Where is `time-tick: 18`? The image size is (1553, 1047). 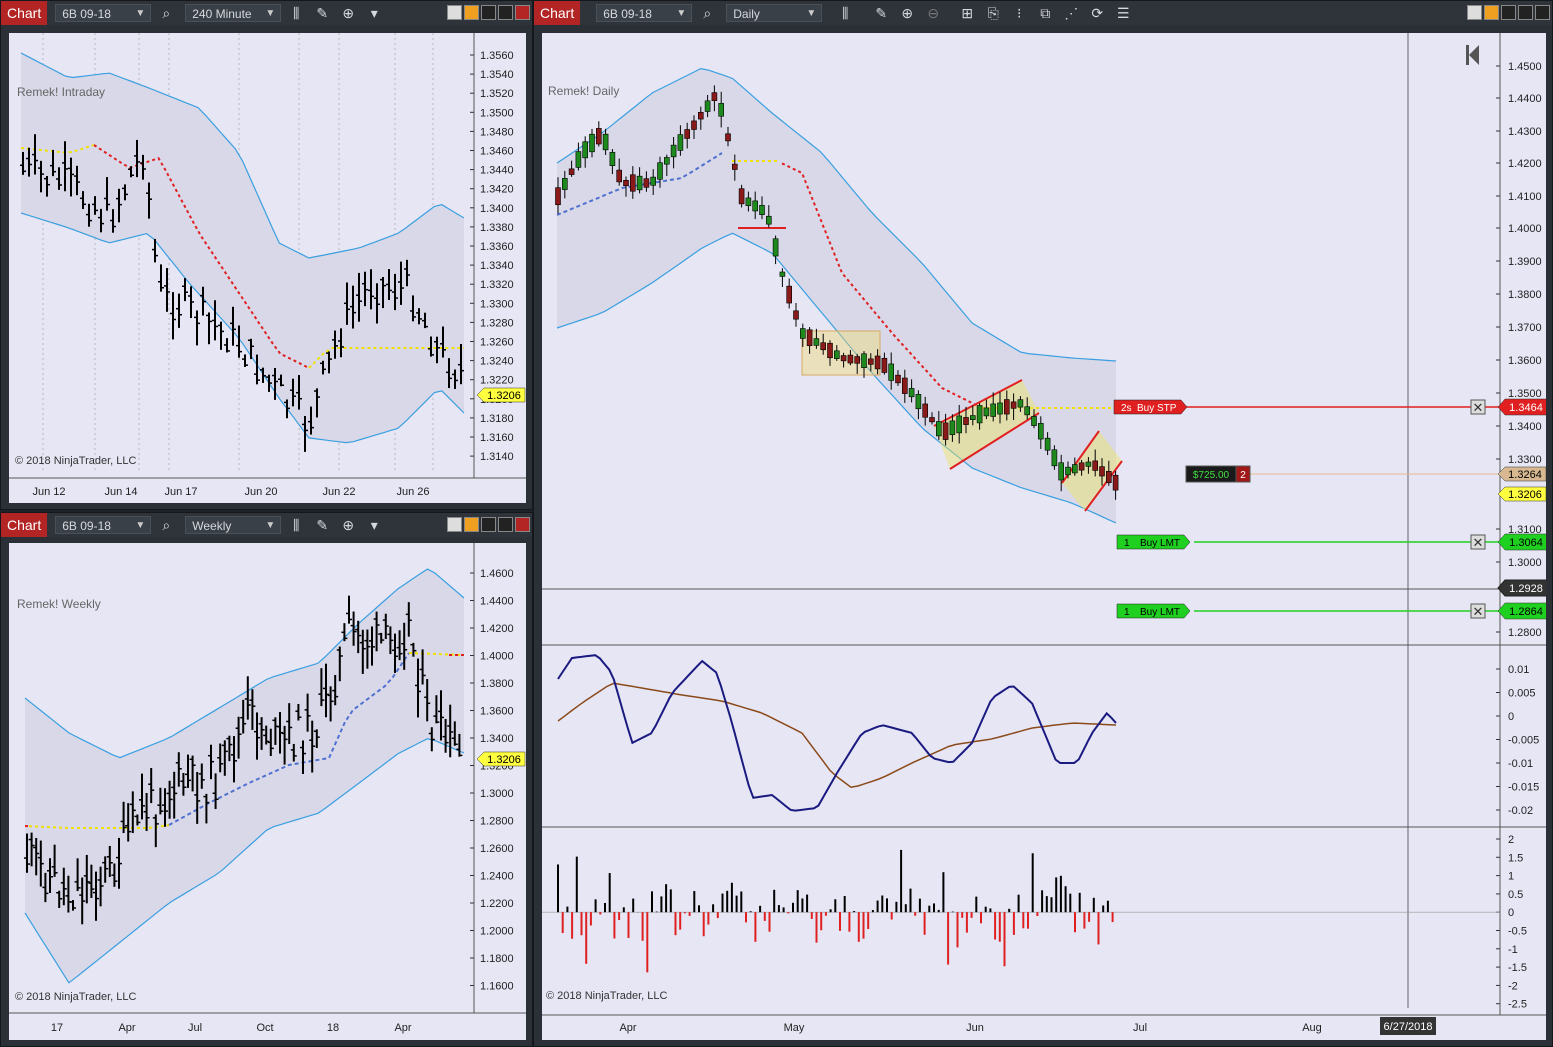 time-tick: 18 is located at coordinates (333, 1028).